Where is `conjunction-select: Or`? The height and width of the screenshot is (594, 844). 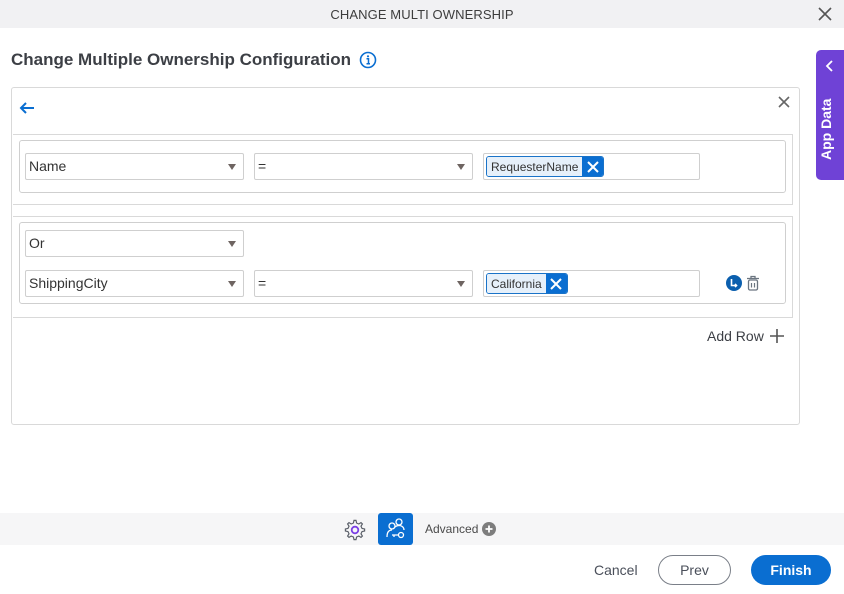 conjunction-select: Or is located at coordinates (134, 243).